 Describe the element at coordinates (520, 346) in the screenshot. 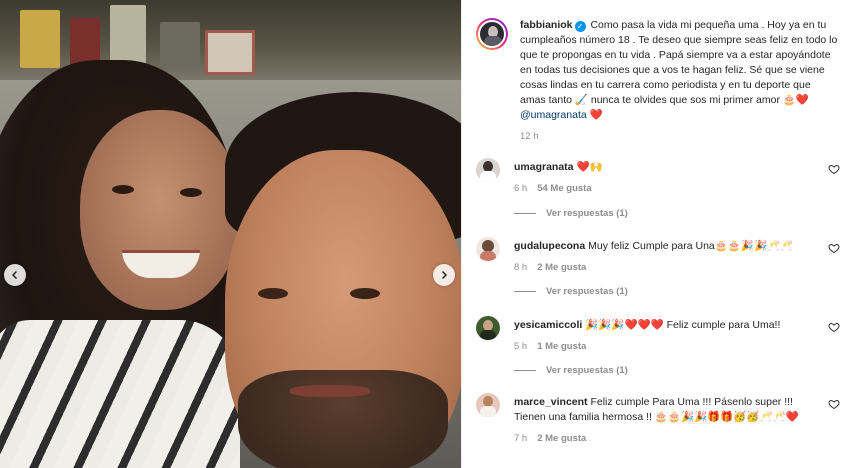

I see `comment-time: 5 h` at that location.